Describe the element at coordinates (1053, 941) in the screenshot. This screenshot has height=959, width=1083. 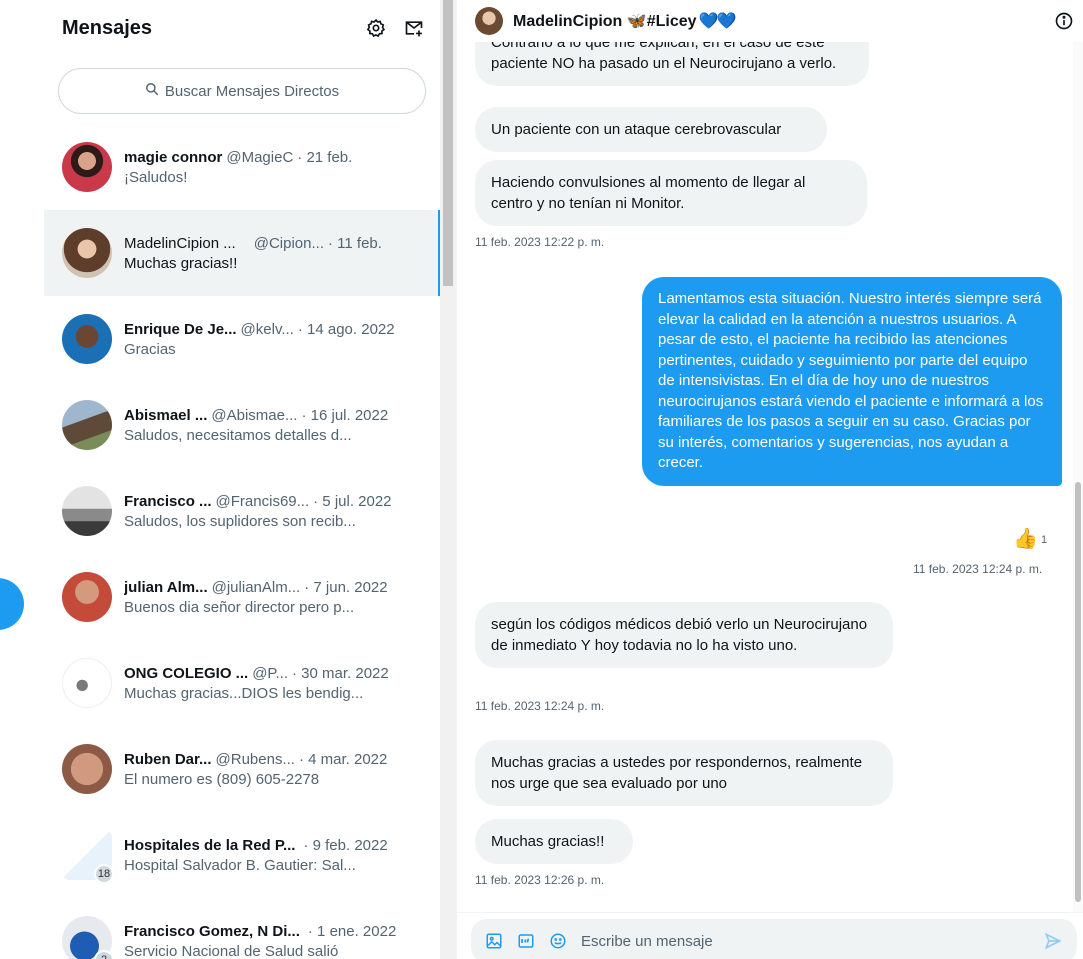
I see `send-icon` at that location.